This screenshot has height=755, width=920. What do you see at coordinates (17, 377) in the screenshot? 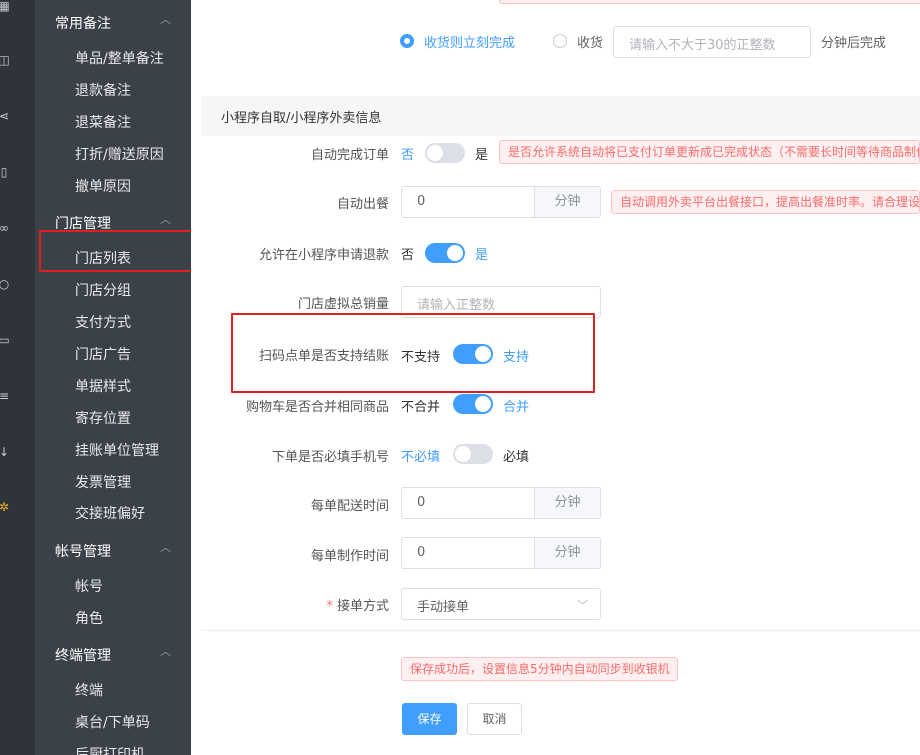
I see `icon-rail: ▦ ◫ ⋖ ▯ ∞ ○ ▭ ≡ ↓ ✲` at bounding box center [17, 377].